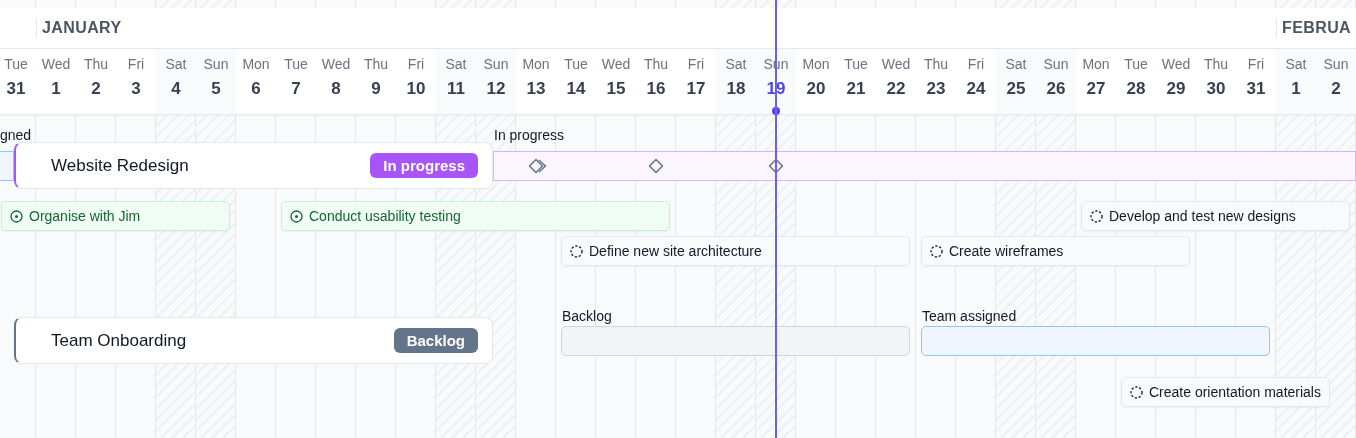 The height and width of the screenshot is (438, 1356). I want to click on date-label: 8, so click(336, 89).